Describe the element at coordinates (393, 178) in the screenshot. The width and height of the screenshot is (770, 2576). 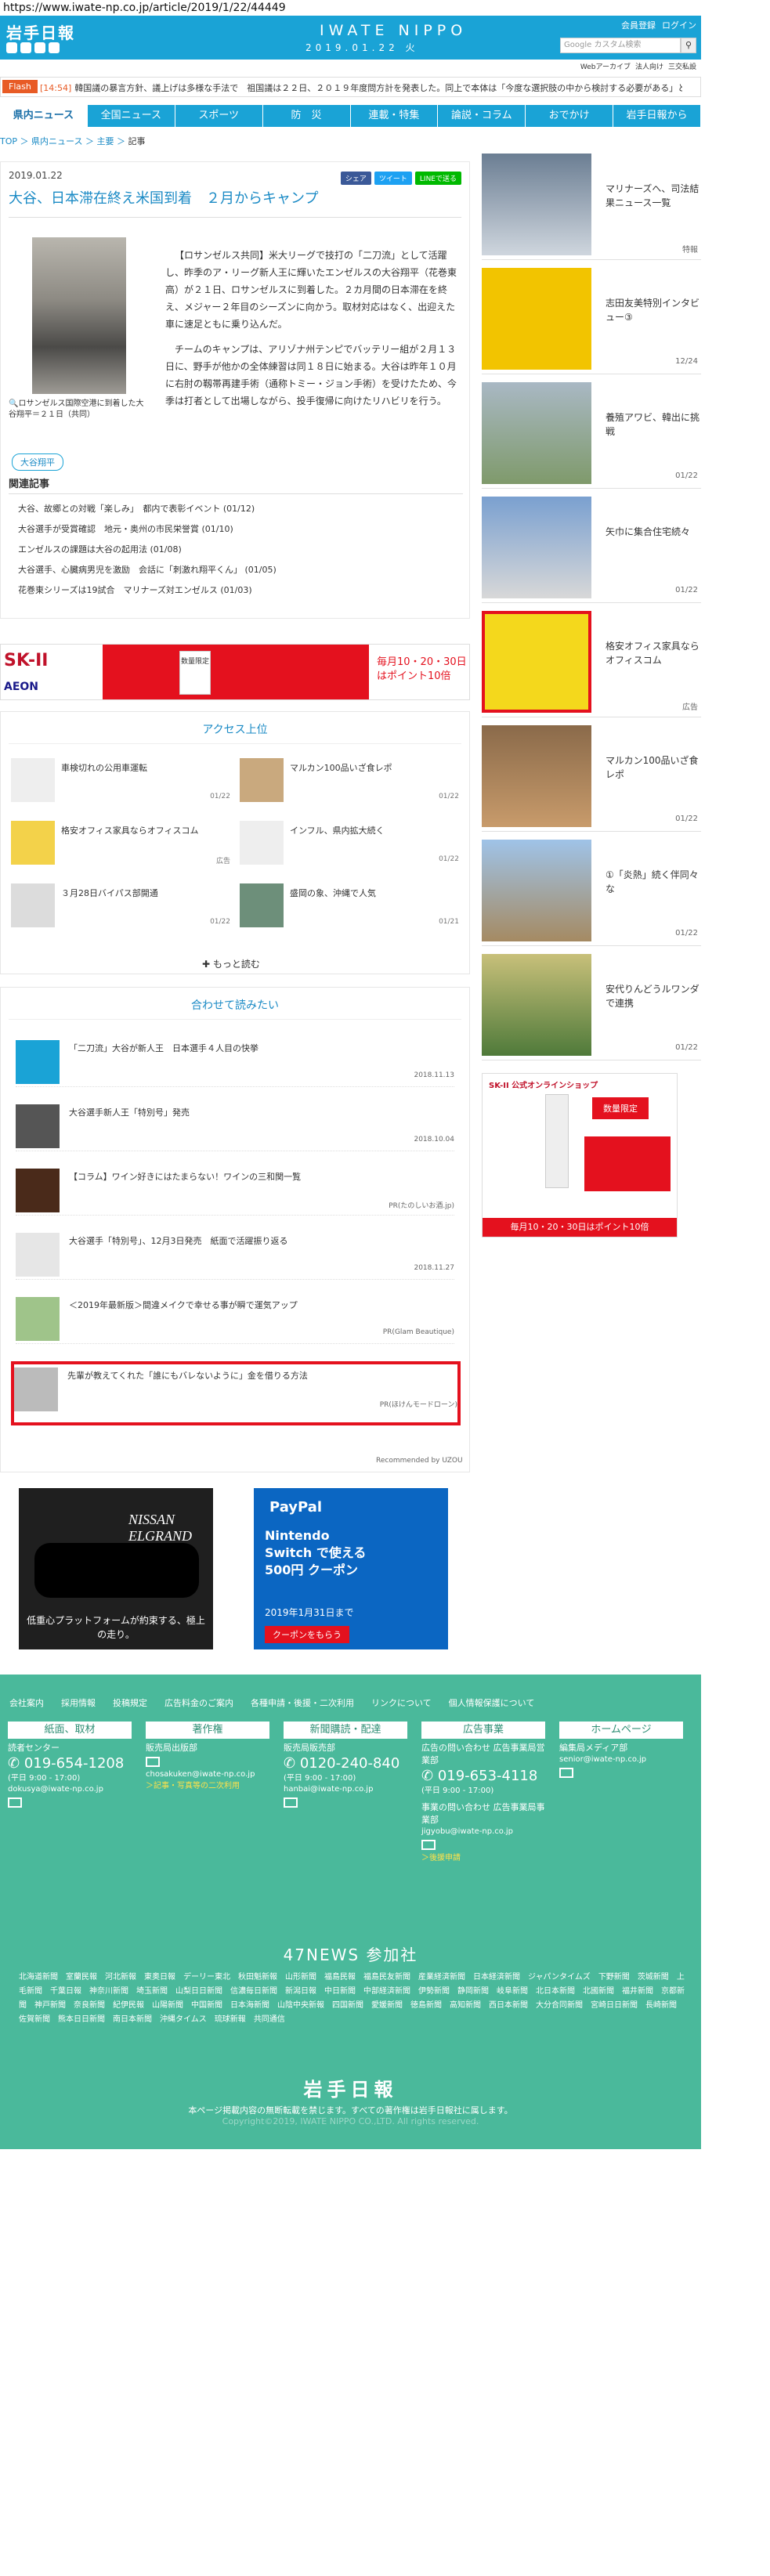
I see `tweet-button: ツイート` at that location.